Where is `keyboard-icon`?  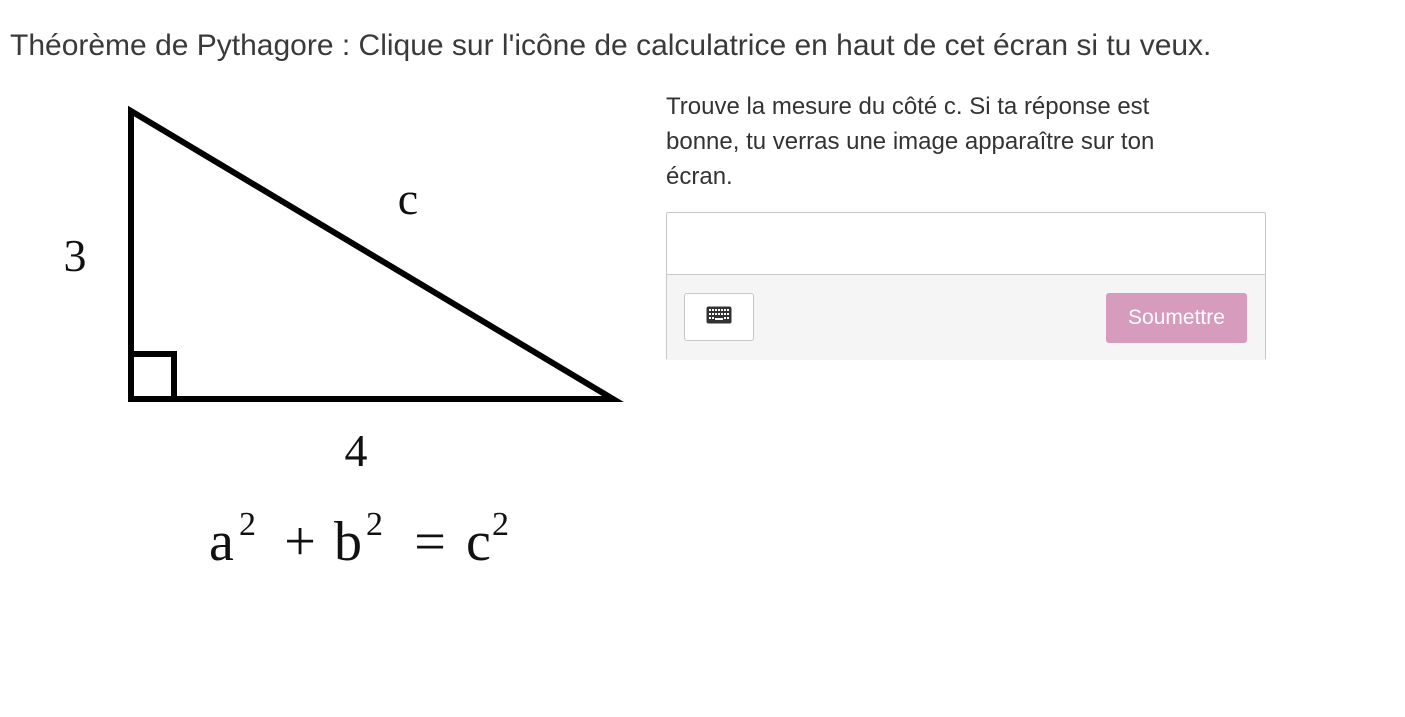
keyboard-icon is located at coordinates (719, 317).